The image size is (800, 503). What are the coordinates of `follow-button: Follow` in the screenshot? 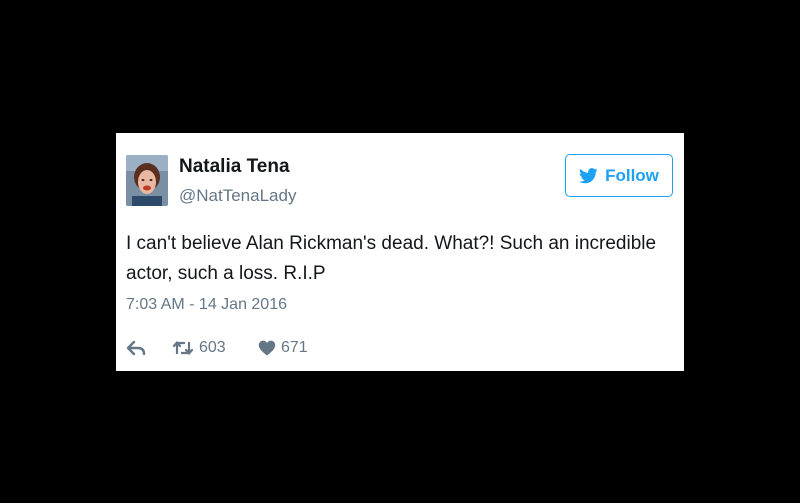 It's located at (619, 175).